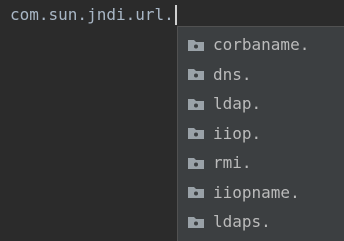 This screenshot has width=344, height=241. I want to click on completion-item-ldap: ldap., so click(261, 104).